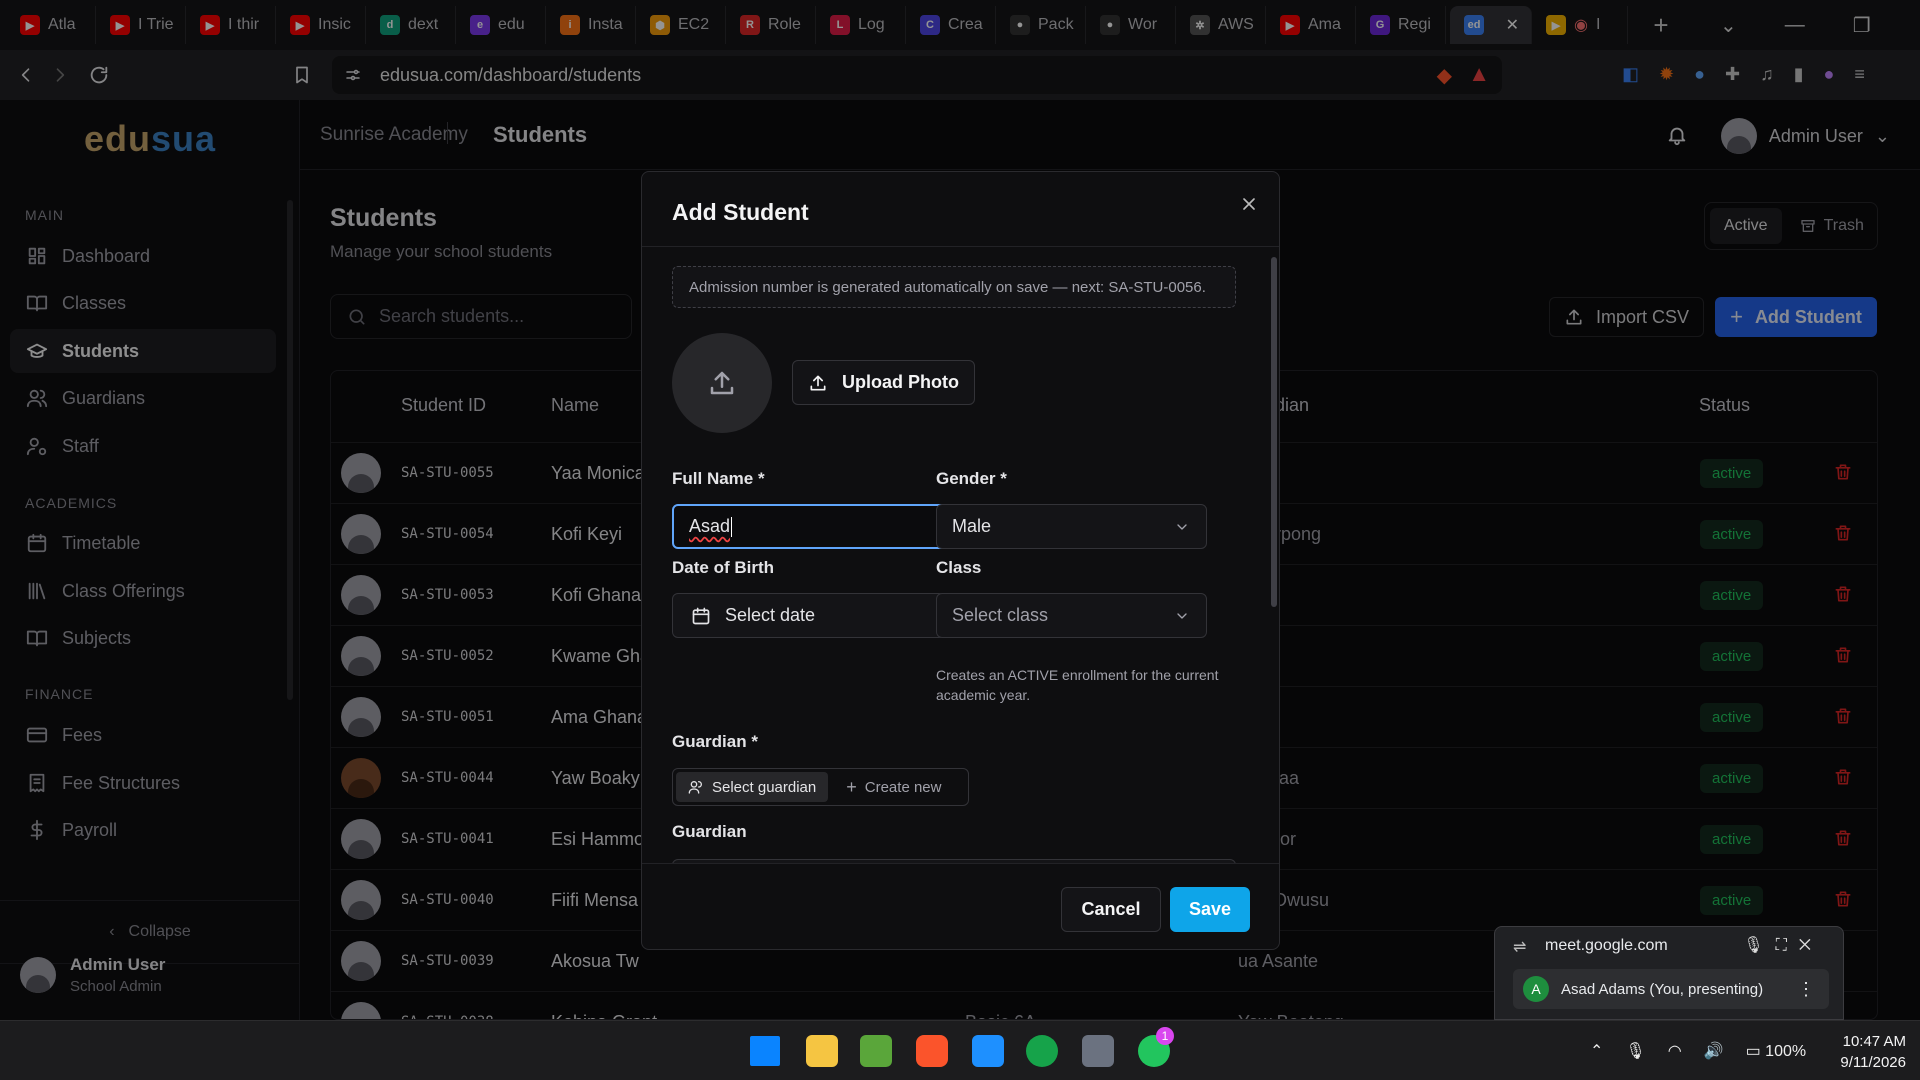 This screenshot has height=1080, width=1920. Describe the element at coordinates (723, 567) in the screenshot. I see `dob-label: Date of Birth` at that location.